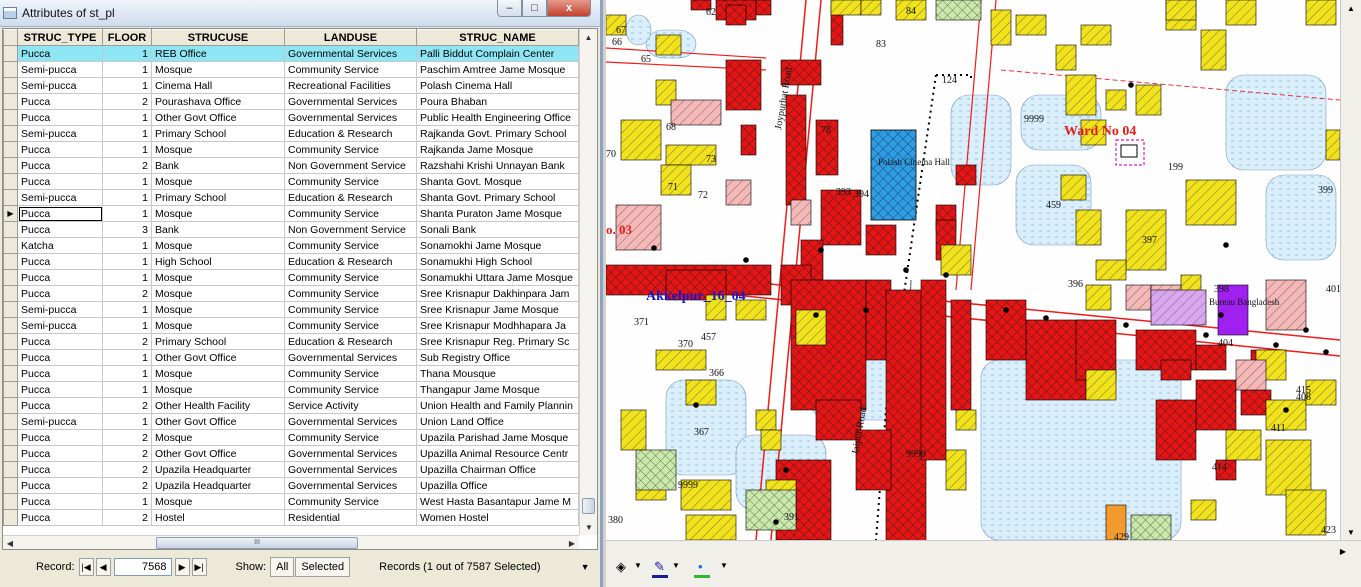 The width and height of the screenshot is (1361, 587). I want to click on previous-record-icon: ◀, so click(103, 567).